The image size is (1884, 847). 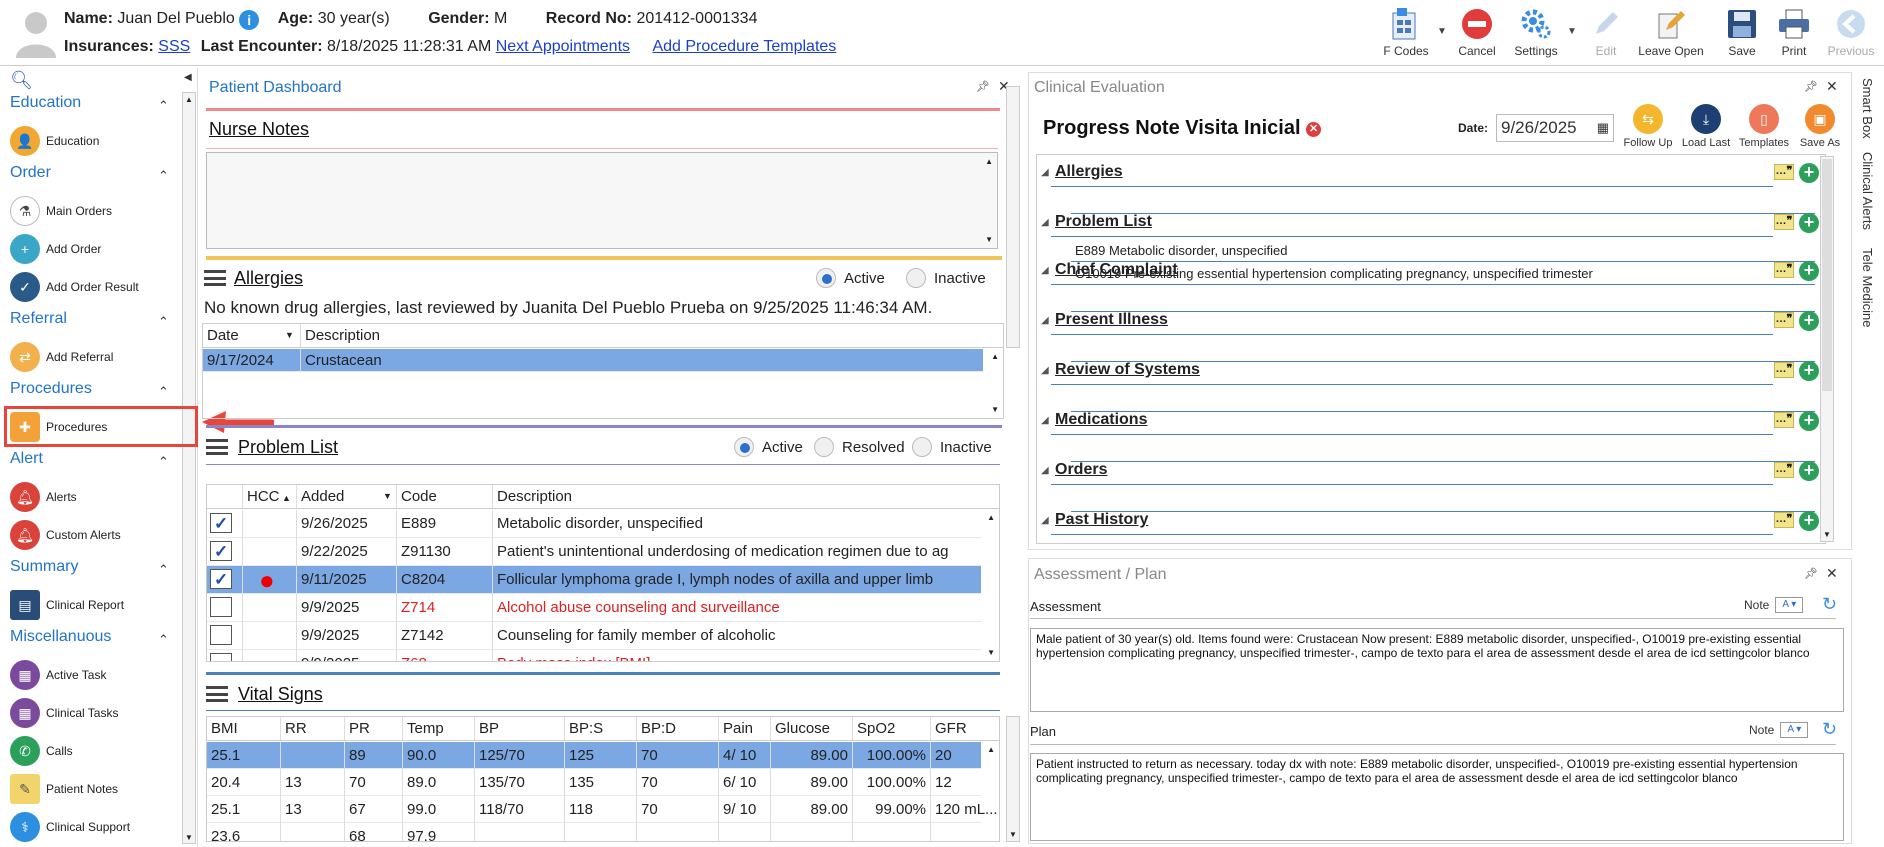 I want to click on section-label: Past History, so click(x=1101, y=520).